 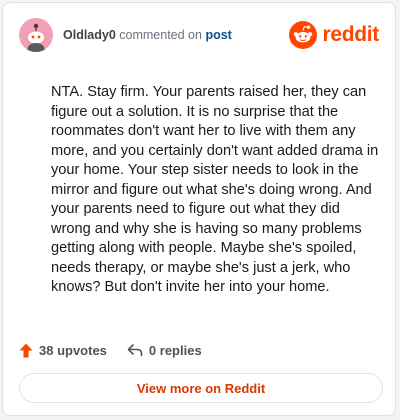 I want to click on comment-actions: 38 upvotes 0 replies, so click(x=110, y=350).